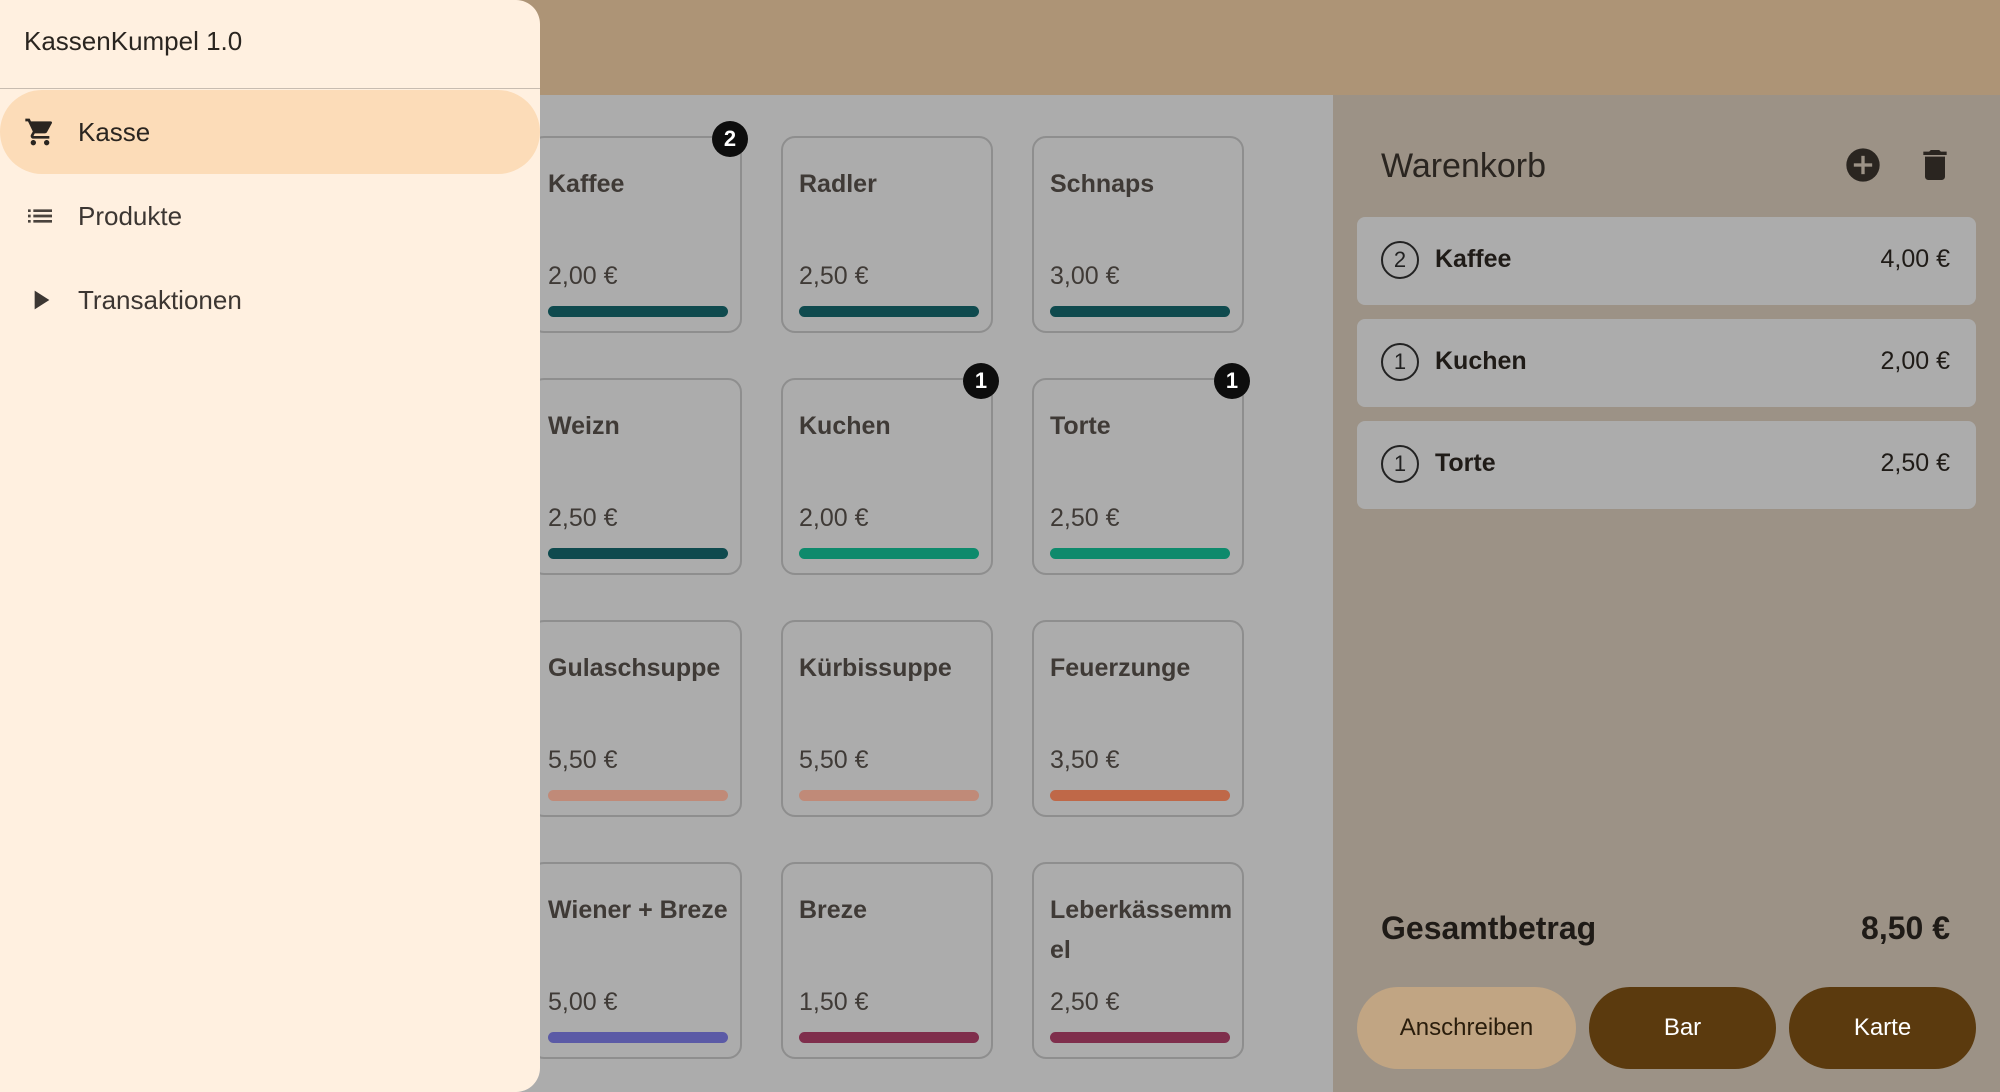 This screenshot has width=2000, height=1092. What do you see at coordinates (1464, 166) in the screenshot?
I see `cart-title: Warenkorb` at bounding box center [1464, 166].